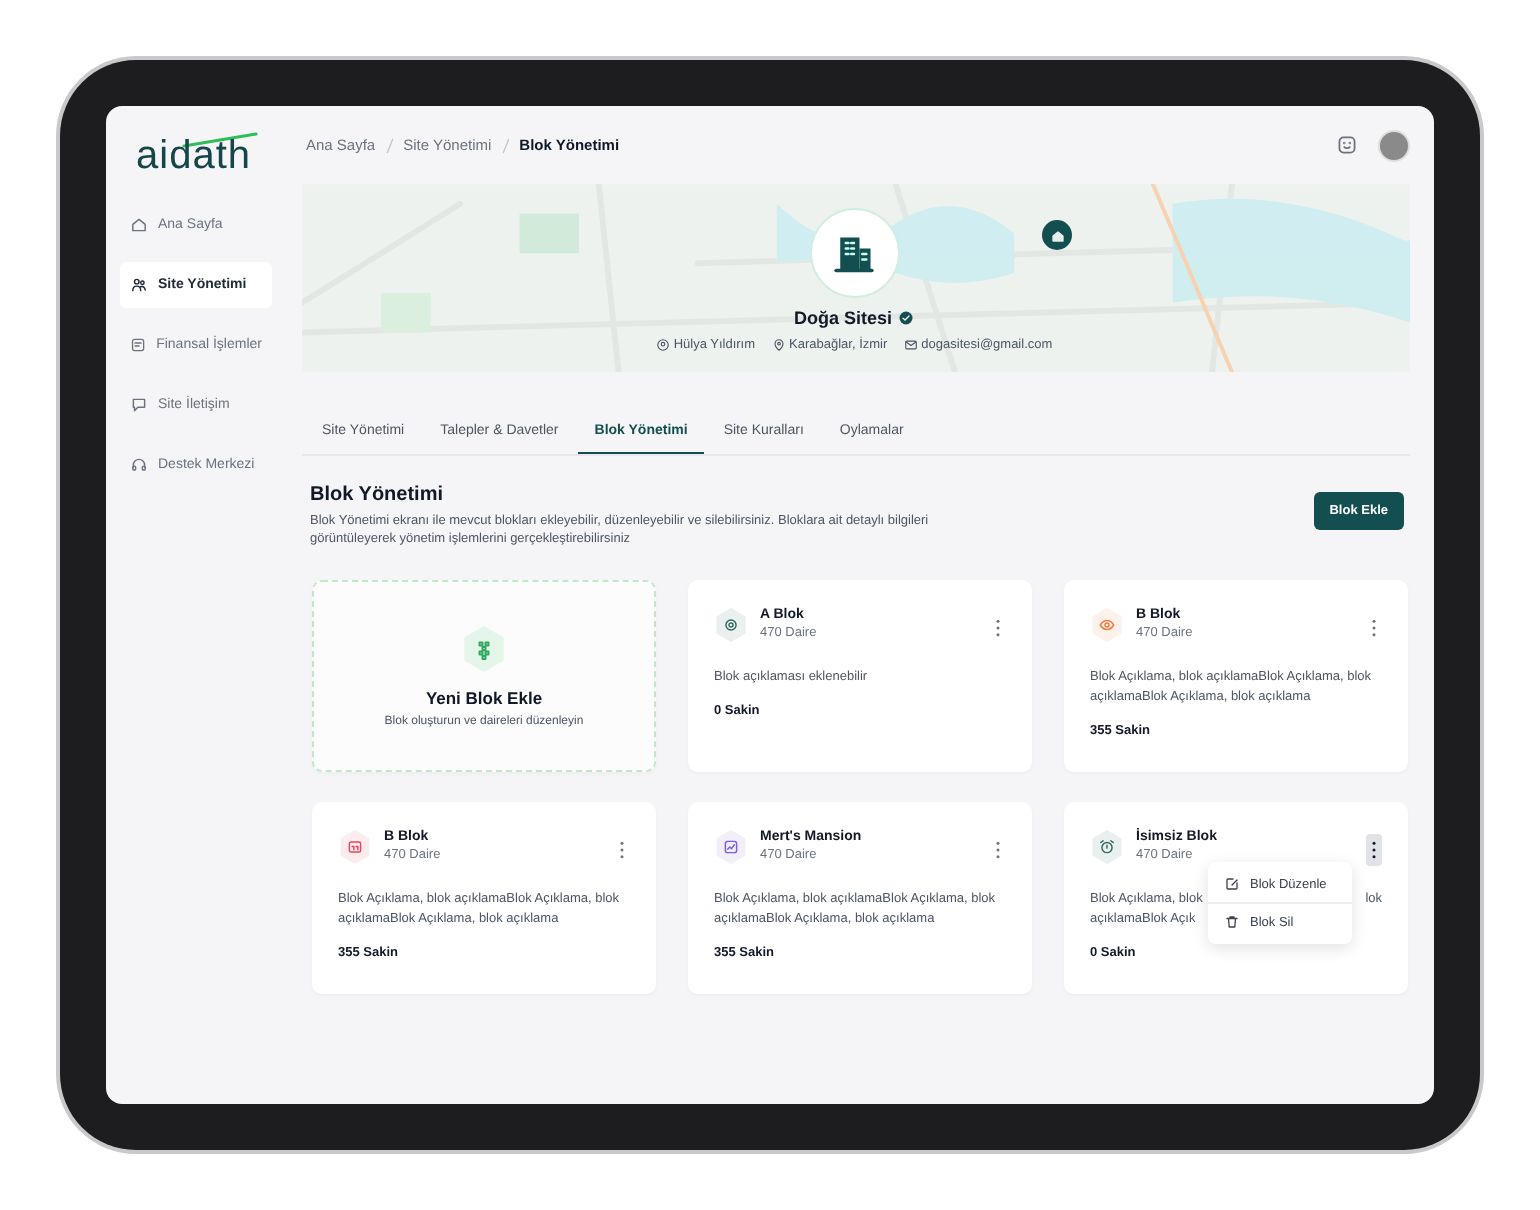 This screenshot has height=1210, width=1540. What do you see at coordinates (731, 847) in the screenshot?
I see `chart-icon` at bounding box center [731, 847].